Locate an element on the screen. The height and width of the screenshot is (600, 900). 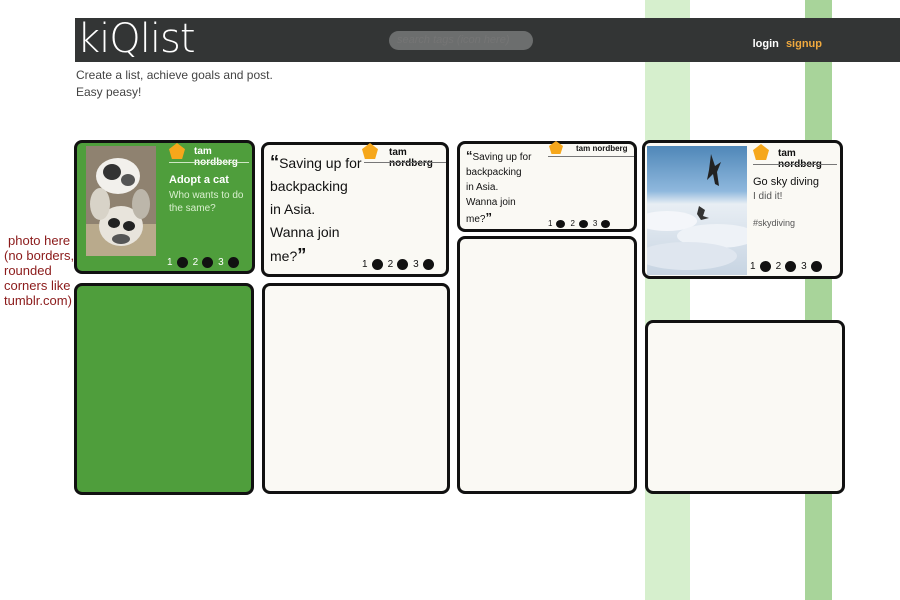
card-title: Go sky diving is located at coordinates (786, 182).